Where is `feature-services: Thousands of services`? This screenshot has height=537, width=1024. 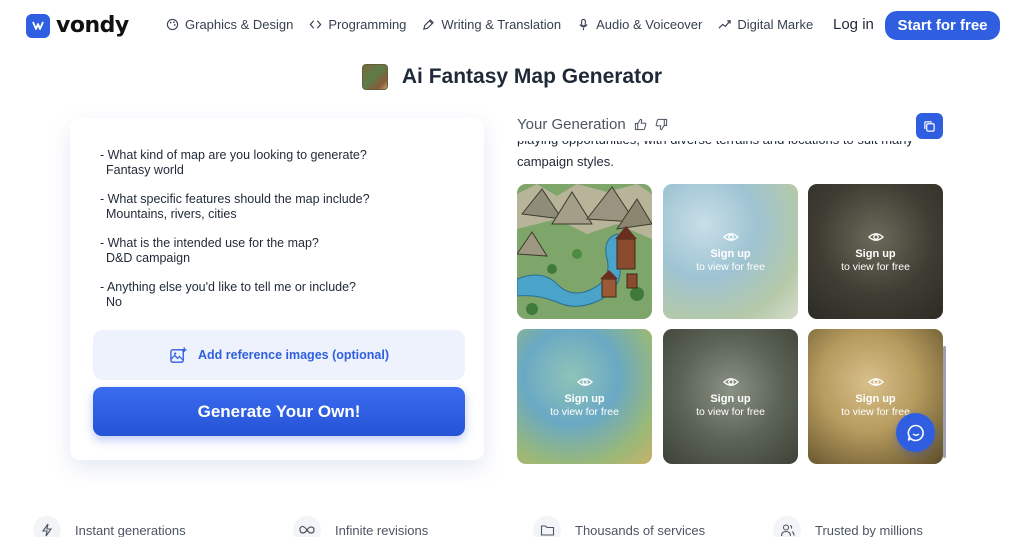 feature-services: Thousands of services is located at coordinates (619, 526).